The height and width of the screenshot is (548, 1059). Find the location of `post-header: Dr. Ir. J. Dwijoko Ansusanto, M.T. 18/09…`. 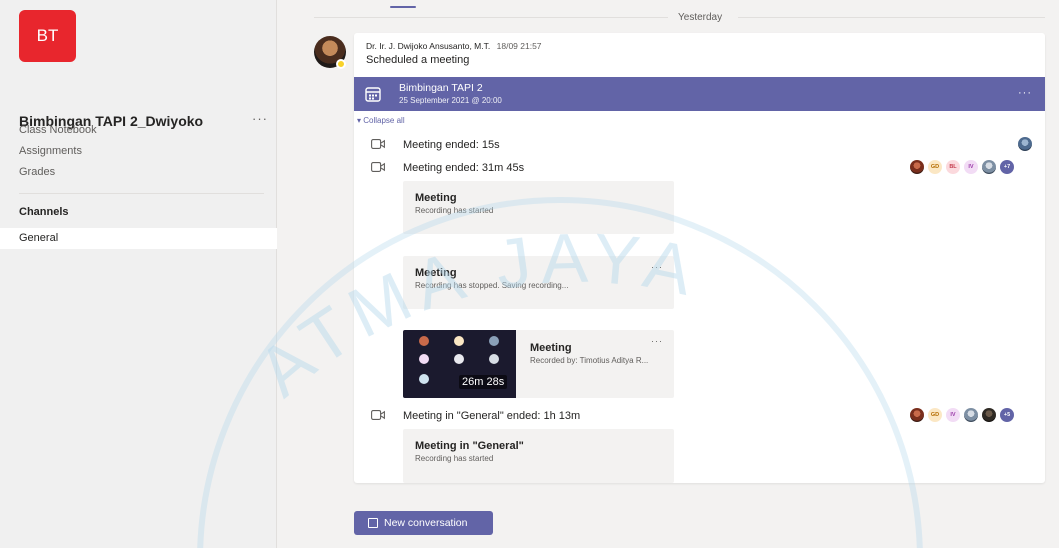

post-header: Dr. Ir. J. Dwijoko Ansusanto, M.T. 18/09… is located at coordinates (454, 46).